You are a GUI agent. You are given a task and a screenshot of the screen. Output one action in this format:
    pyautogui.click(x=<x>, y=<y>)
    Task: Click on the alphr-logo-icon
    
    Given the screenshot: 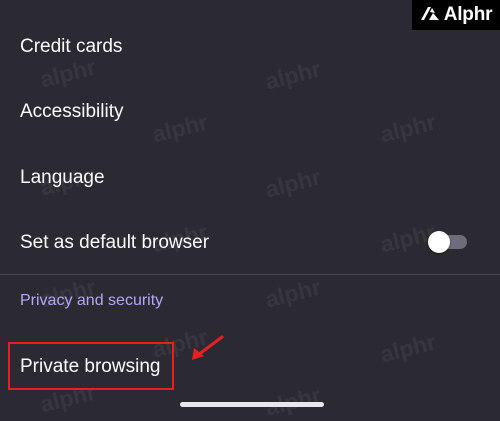 What is the action you would take?
    pyautogui.click(x=430, y=15)
    